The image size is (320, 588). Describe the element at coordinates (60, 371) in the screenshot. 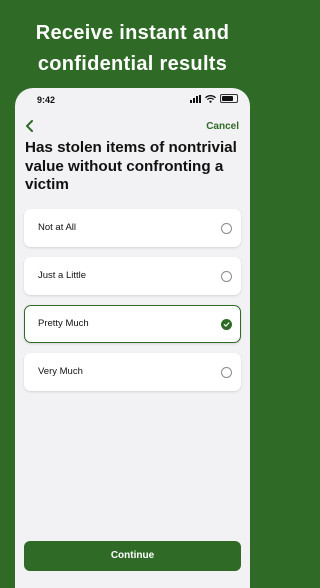

I see `option-label: Very Much` at that location.